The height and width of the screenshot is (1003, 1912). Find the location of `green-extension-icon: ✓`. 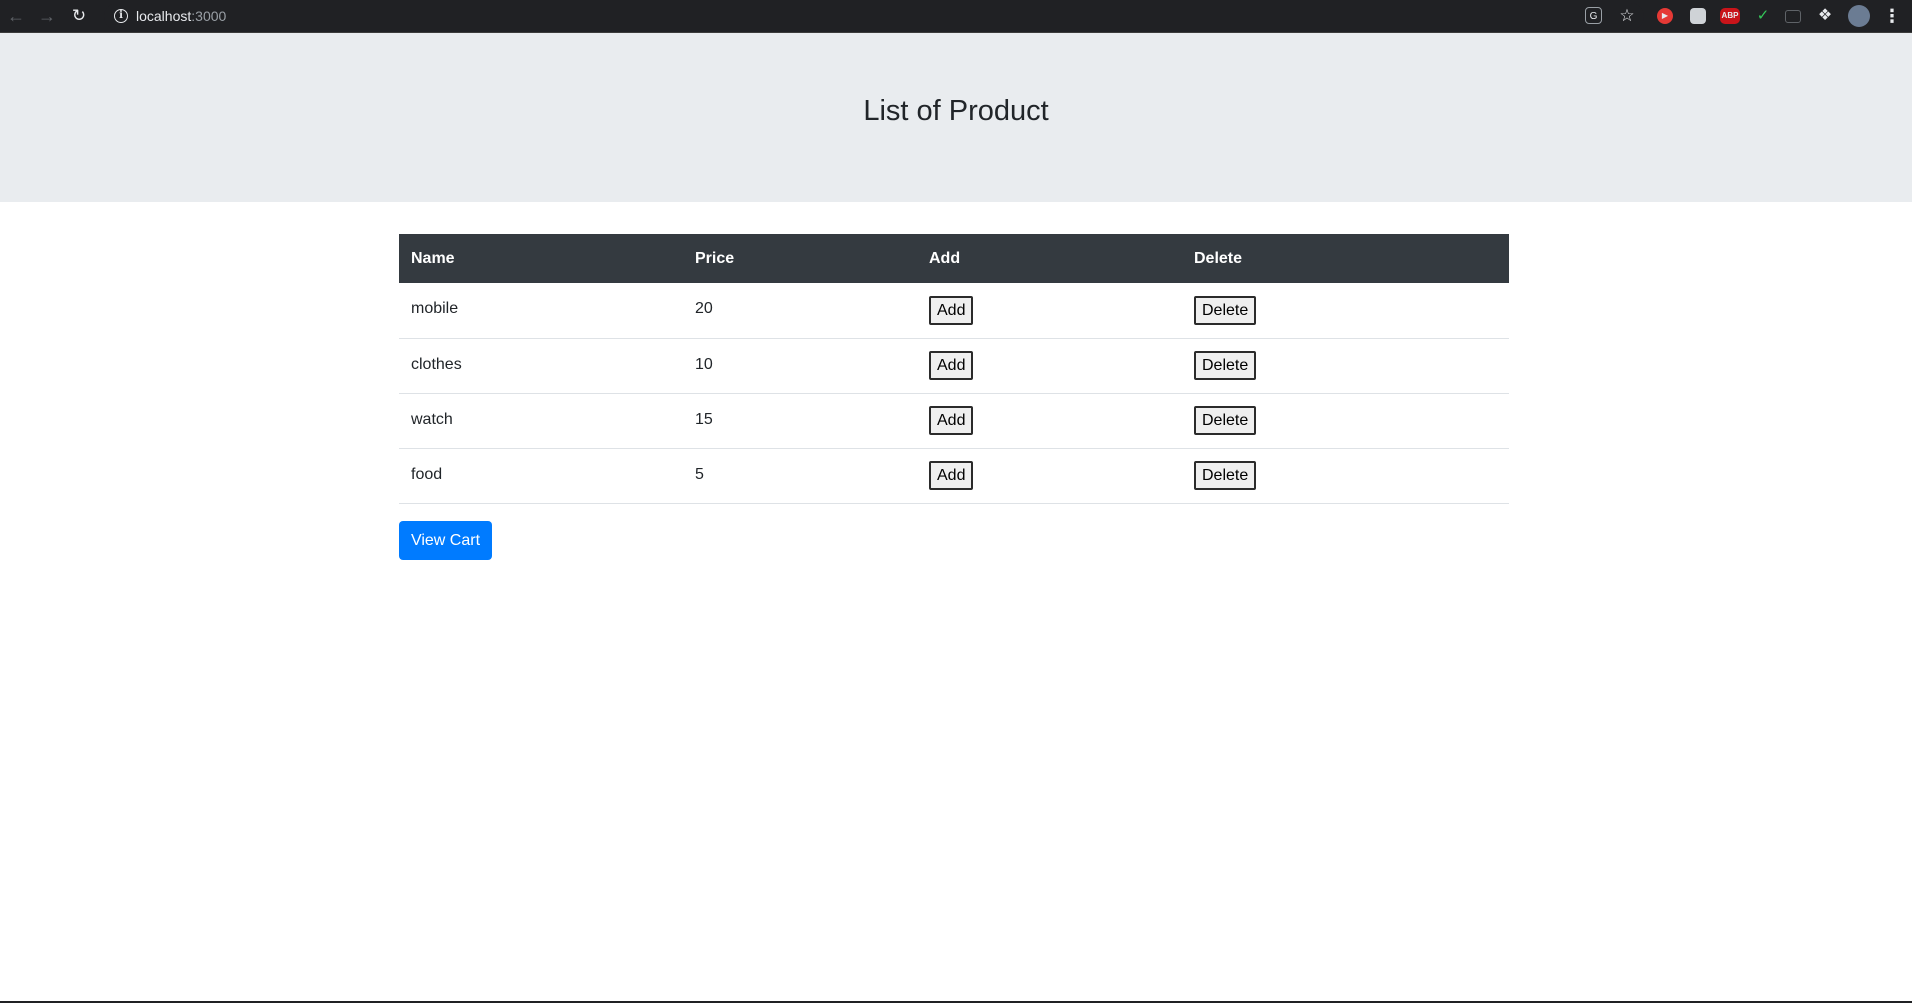

green-extension-icon: ✓ is located at coordinates (1763, 16).